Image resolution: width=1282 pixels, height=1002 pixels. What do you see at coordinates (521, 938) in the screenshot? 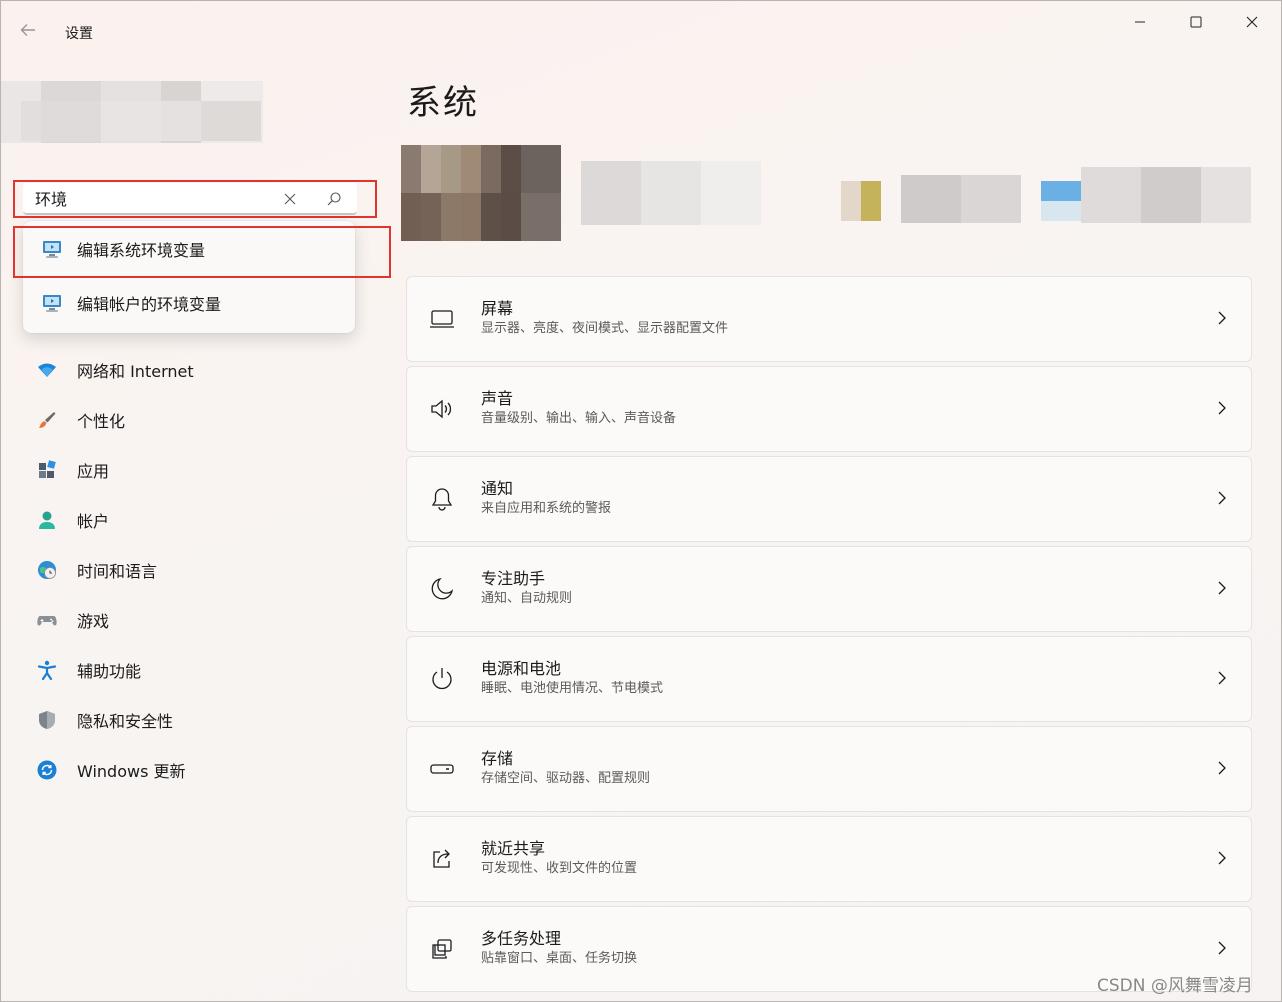
I see `card-title: 多任务处理` at bounding box center [521, 938].